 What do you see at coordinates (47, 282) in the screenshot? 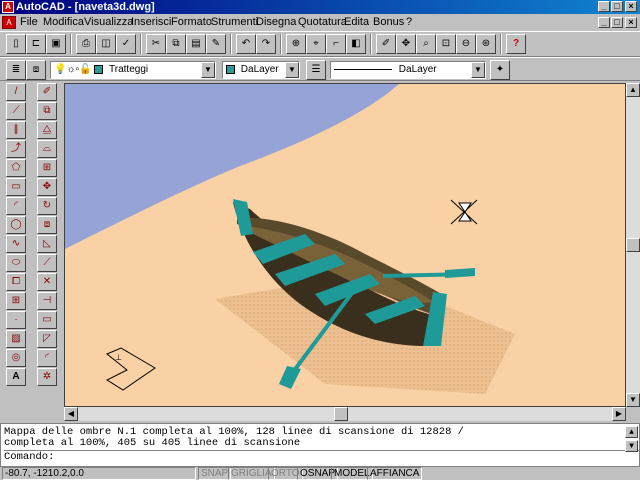
I see `trim-icon: ✕` at bounding box center [47, 282].